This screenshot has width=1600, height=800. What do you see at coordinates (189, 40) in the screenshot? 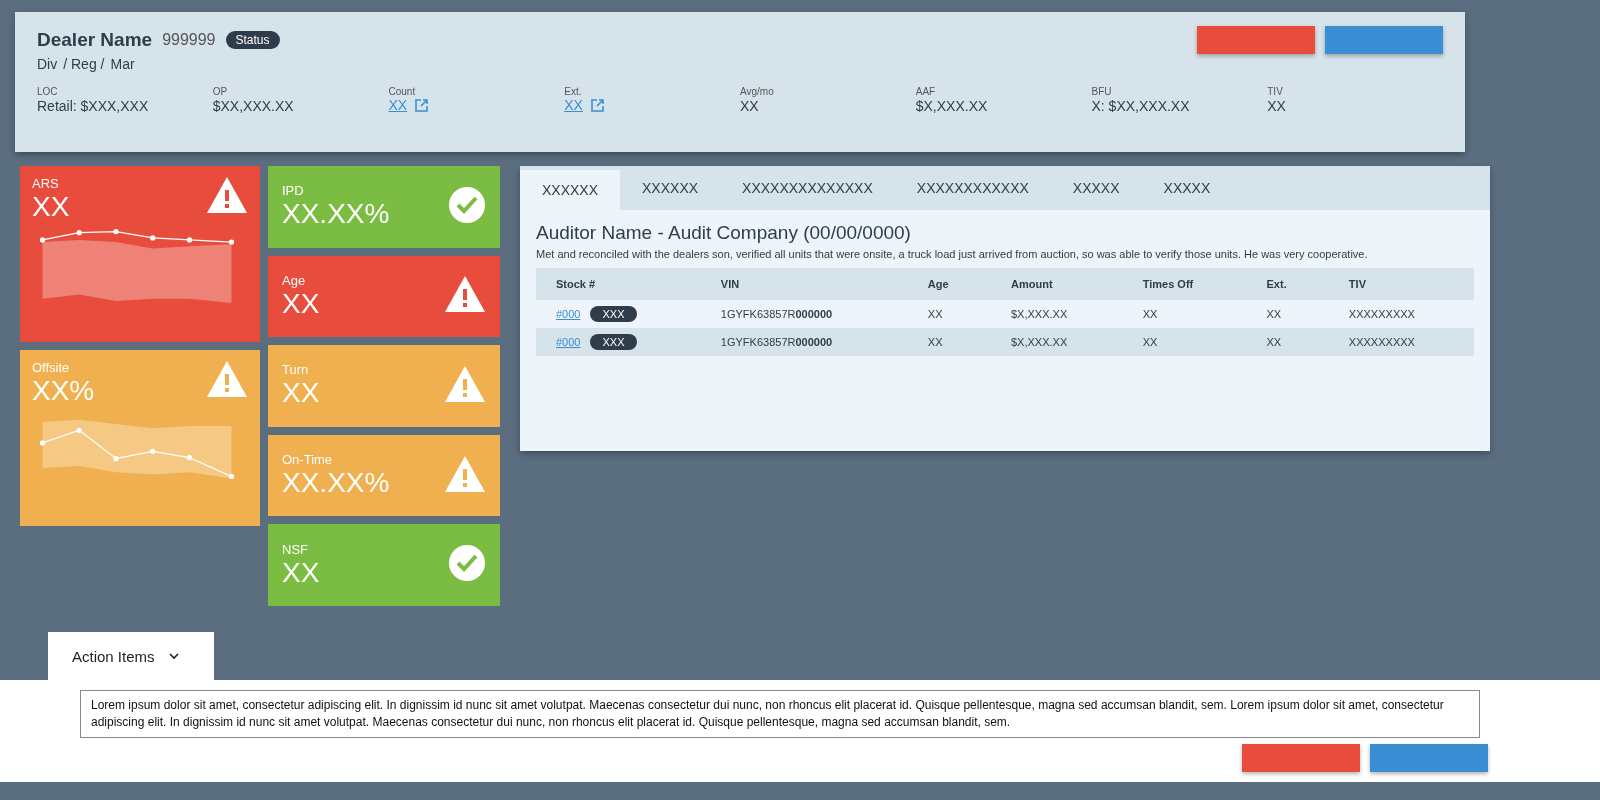
I see `dealer-number: 999999` at bounding box center [189, 40].